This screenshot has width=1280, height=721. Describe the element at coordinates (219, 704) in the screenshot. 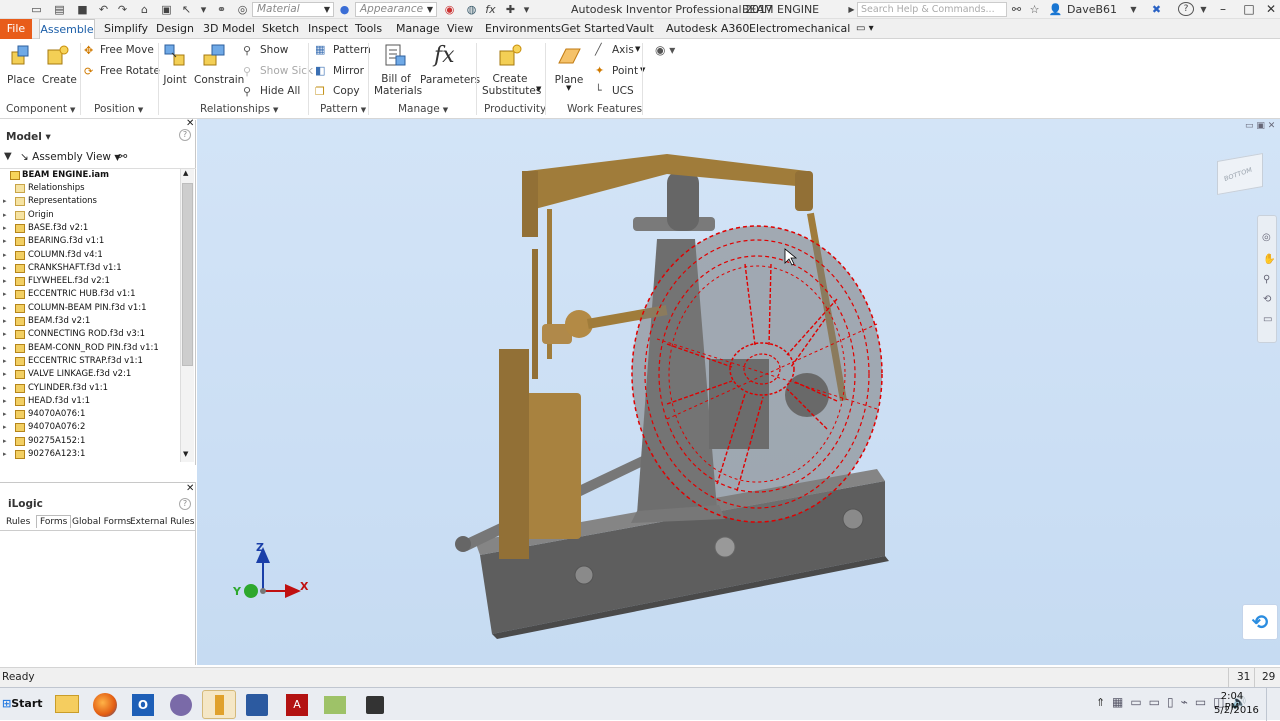

I see `inventor-icon` at that location.